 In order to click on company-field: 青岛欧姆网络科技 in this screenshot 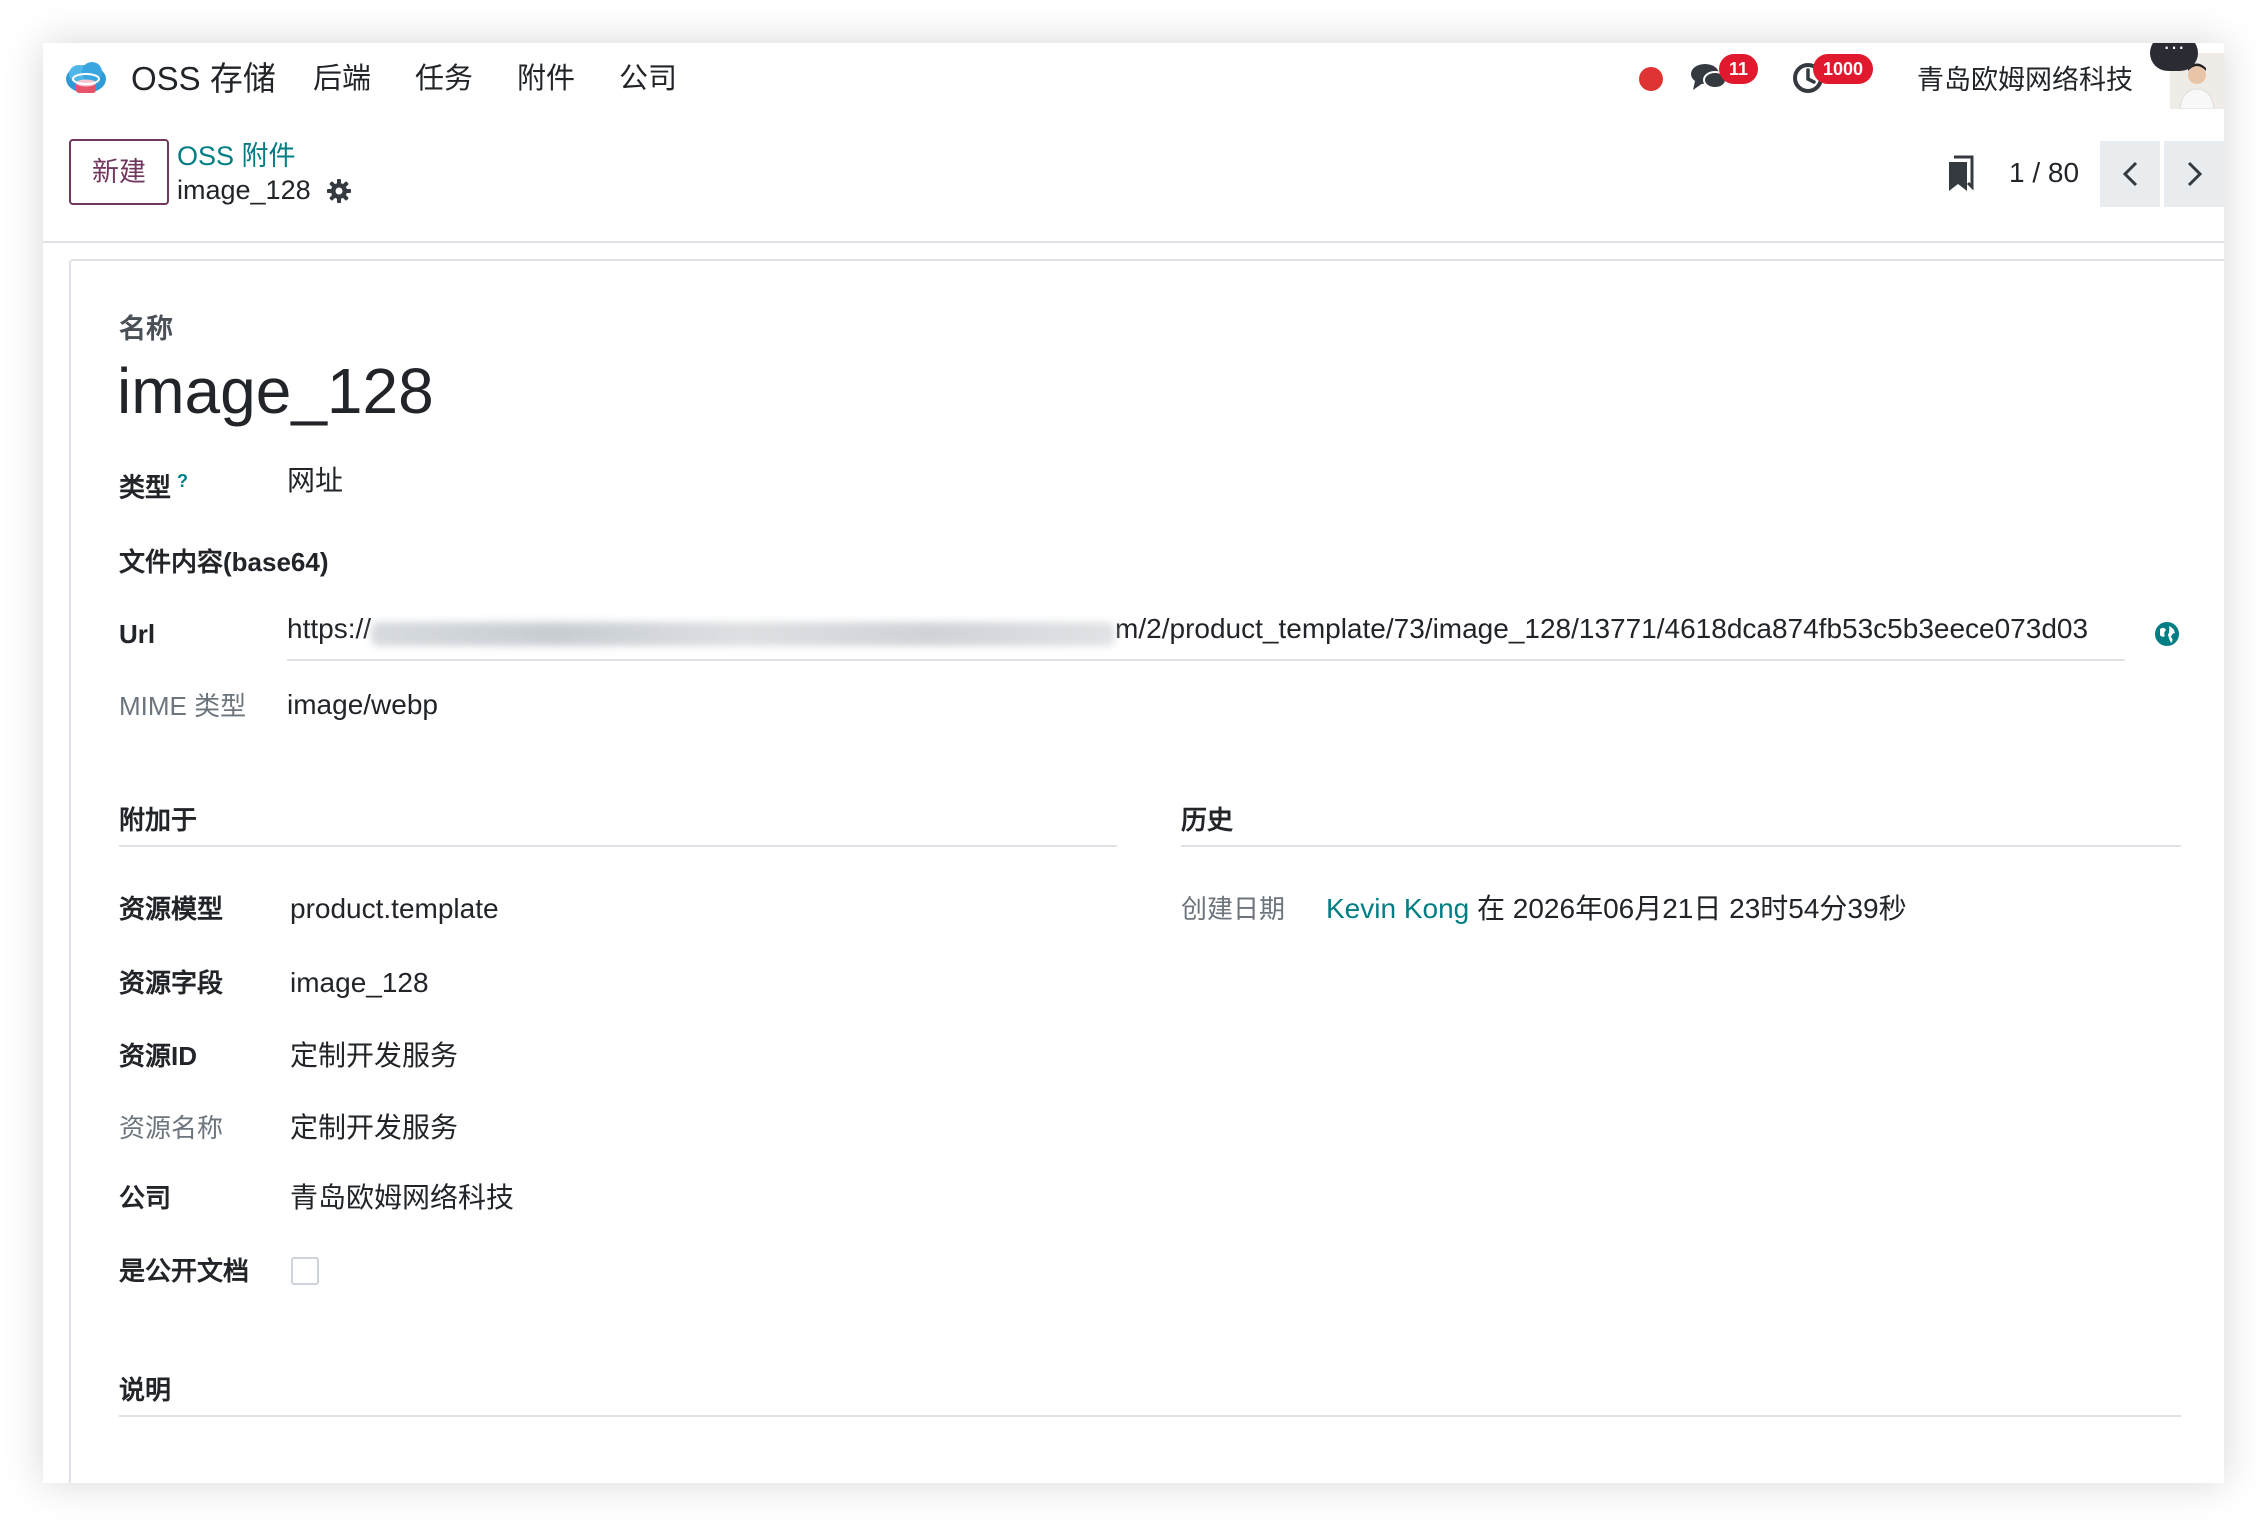, I will do `click(402, 1198)`.